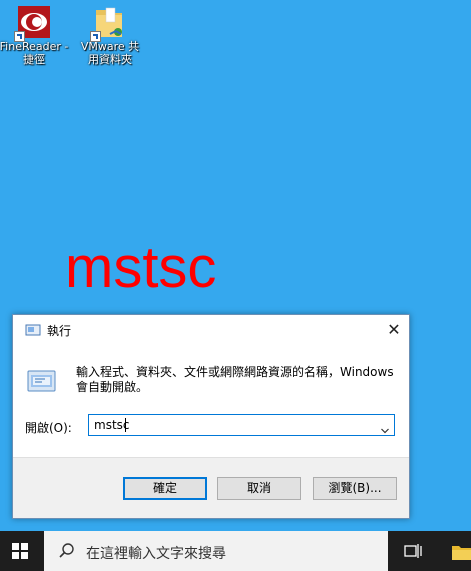 The height and width of the screenshot is (571, 471). Describe the element at coordinates (211, 330) in the screenshot. I see `title-bar: 執行 ✕` at that location.